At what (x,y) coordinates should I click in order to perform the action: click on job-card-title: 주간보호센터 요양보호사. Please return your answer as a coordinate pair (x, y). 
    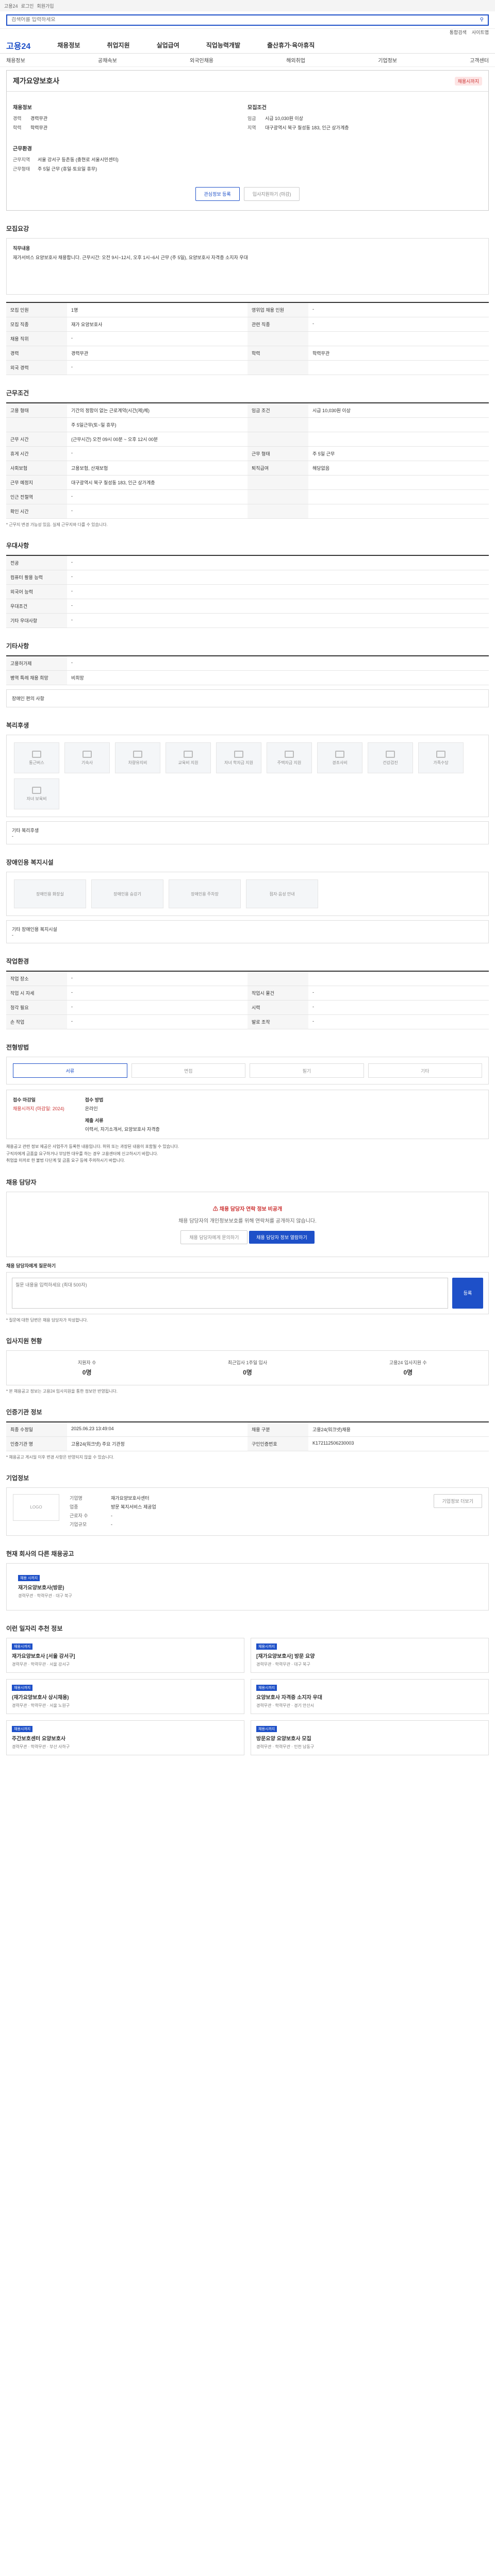
    Looking at the image, I should click on (125, 1738).